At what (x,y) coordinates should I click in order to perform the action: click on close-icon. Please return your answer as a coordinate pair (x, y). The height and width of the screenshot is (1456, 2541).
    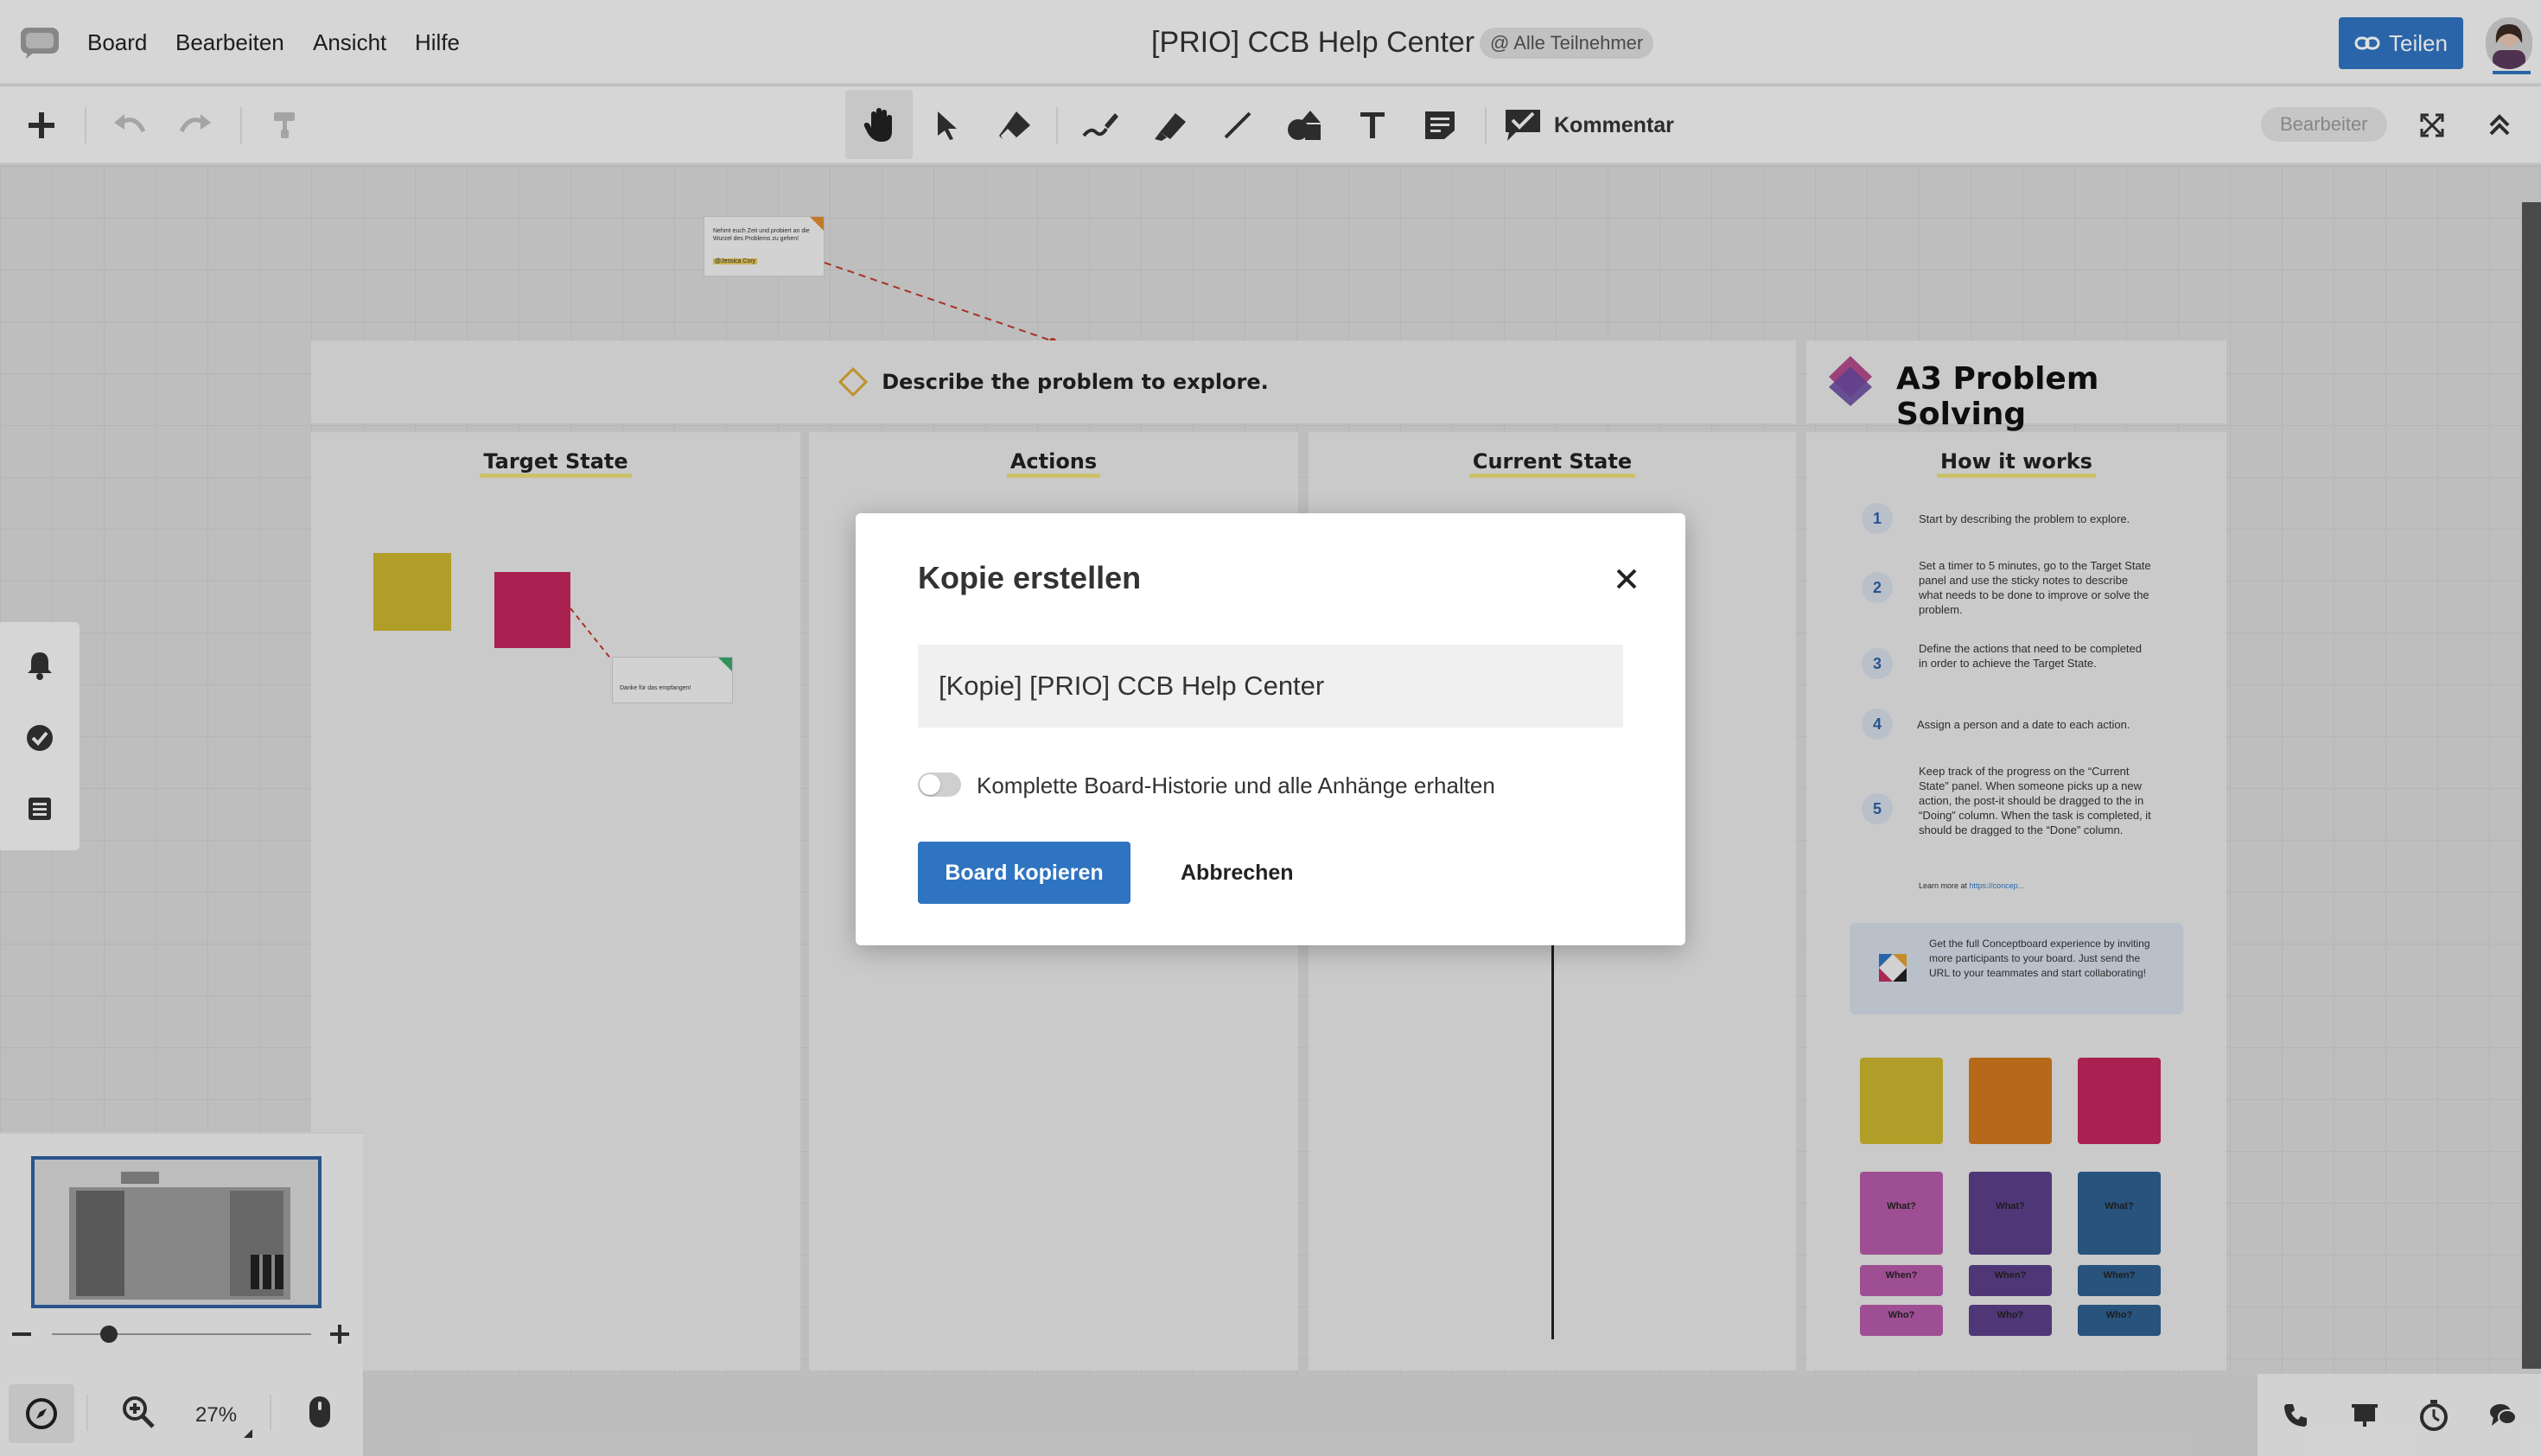
    Looking at the image, I should click on (1626, 579).